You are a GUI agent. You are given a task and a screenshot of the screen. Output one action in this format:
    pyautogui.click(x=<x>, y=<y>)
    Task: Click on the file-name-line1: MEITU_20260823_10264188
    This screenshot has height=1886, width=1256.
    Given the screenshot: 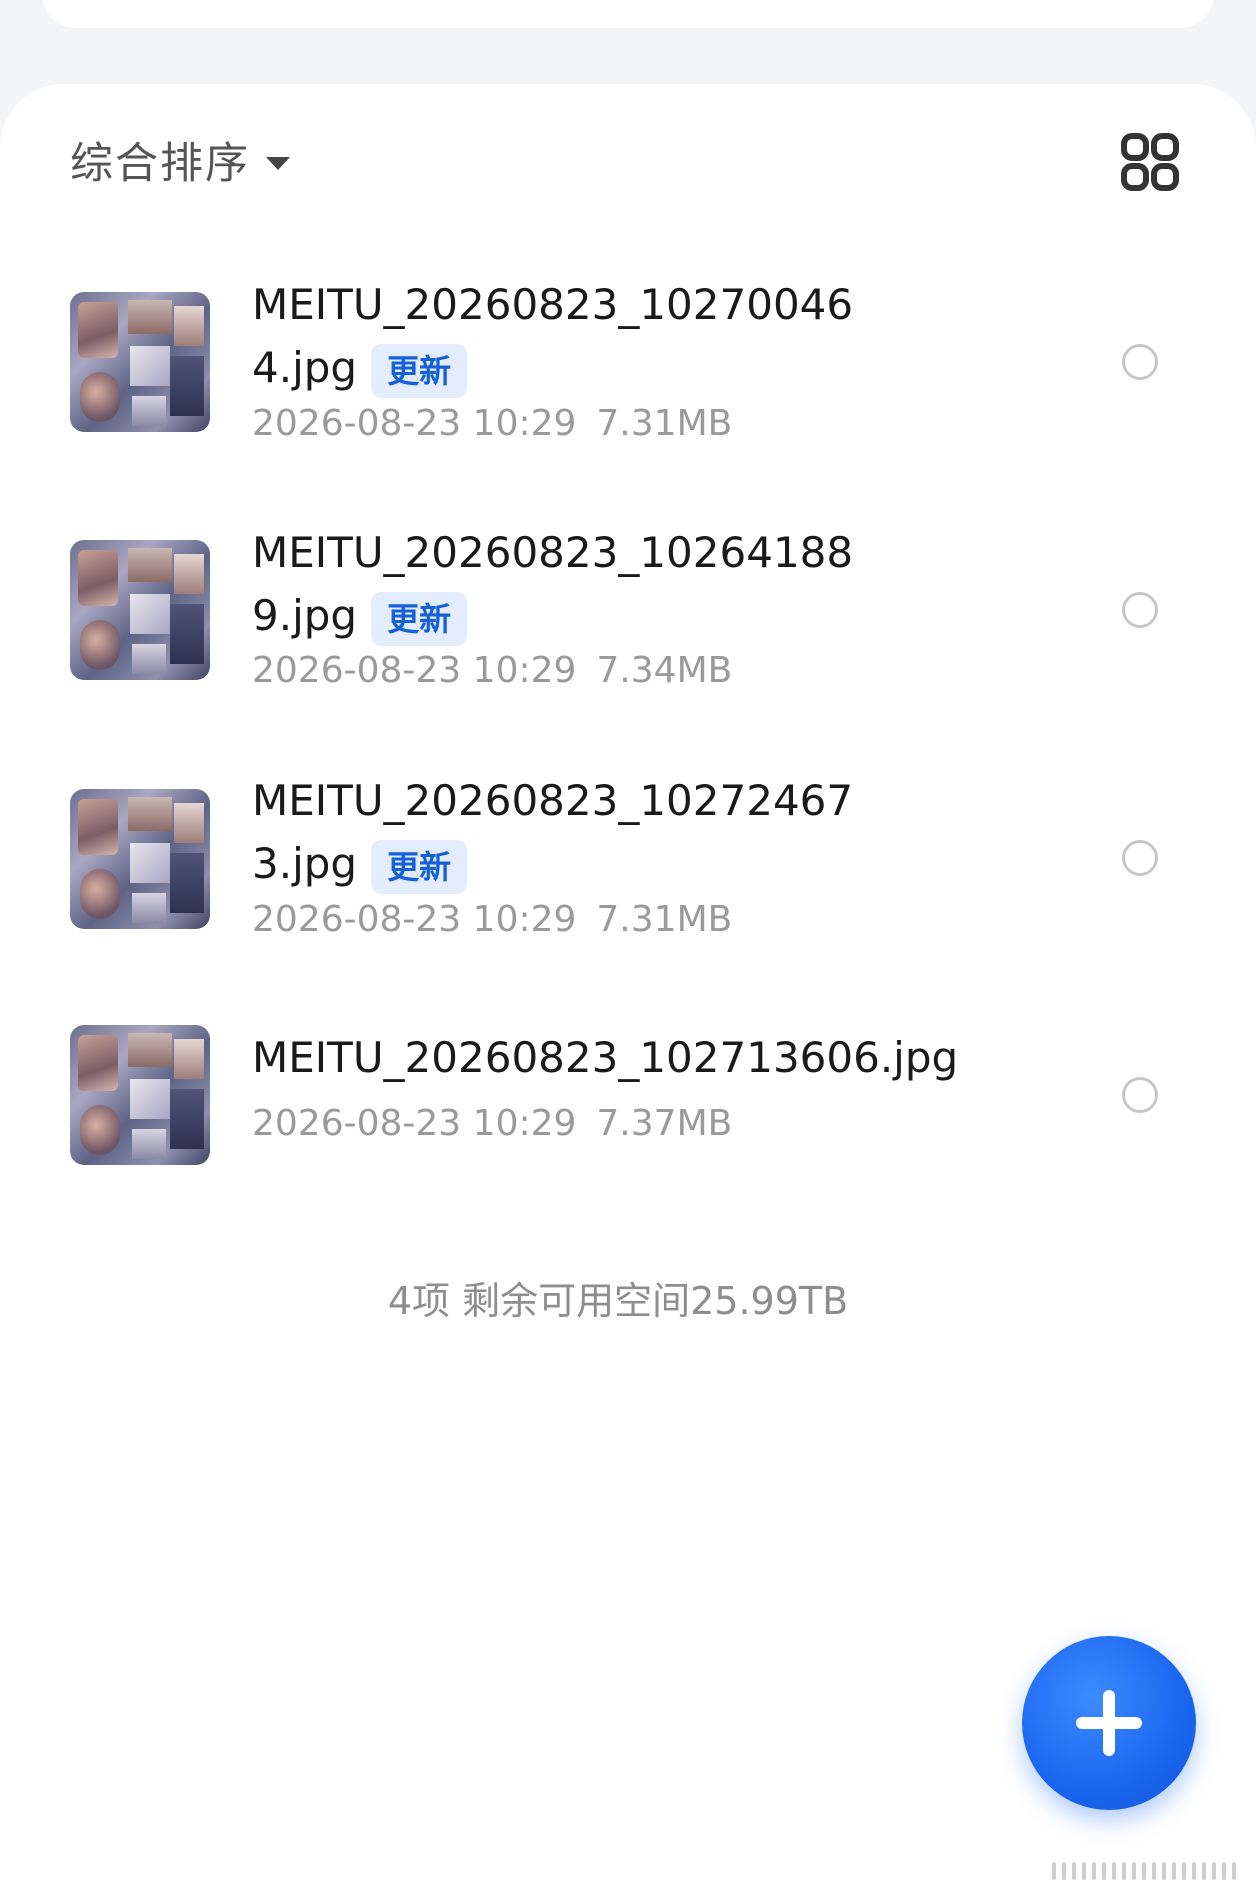 What is the action you would take?
    pyautogui.click(x=553, y=552)
    